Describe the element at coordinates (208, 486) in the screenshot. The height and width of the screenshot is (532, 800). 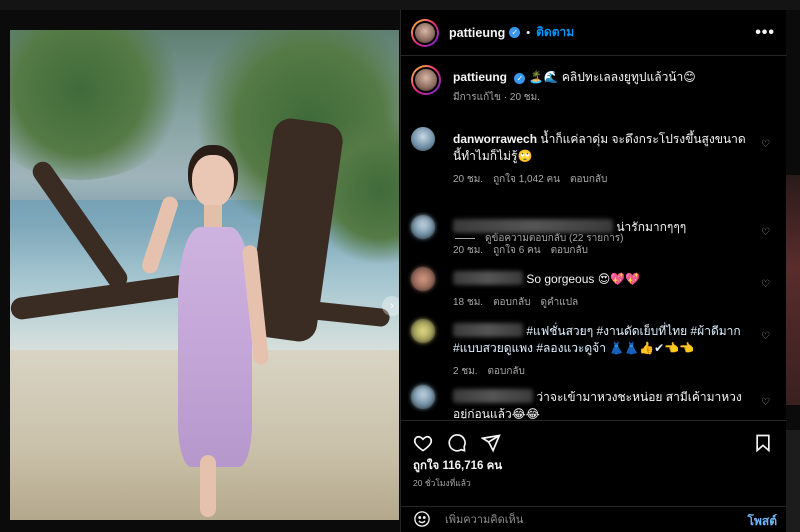
I see `photo-person-leg` at that location.